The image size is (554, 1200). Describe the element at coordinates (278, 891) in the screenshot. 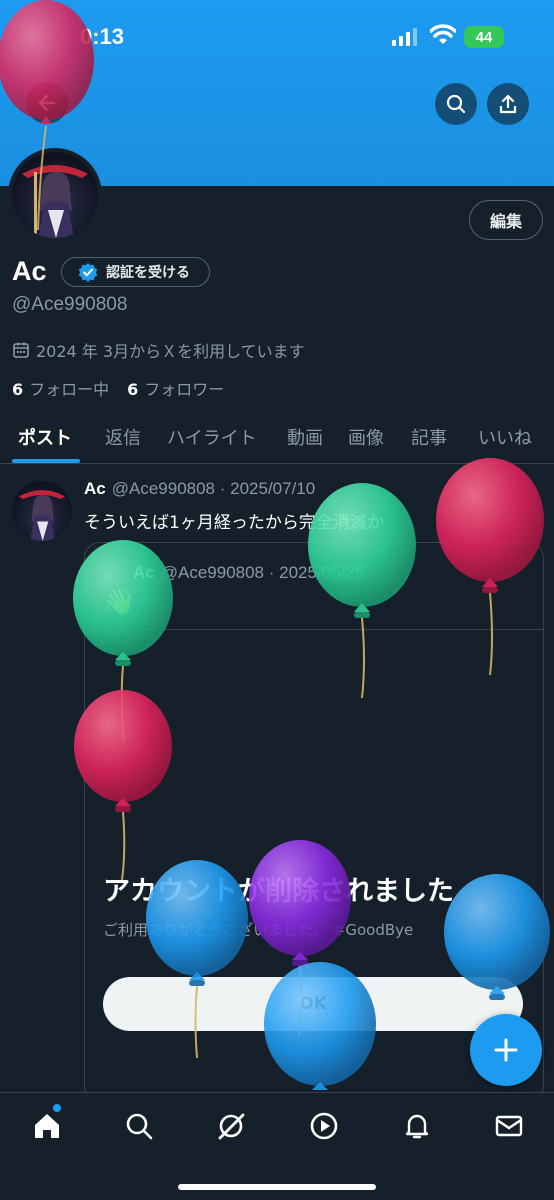

I see `deleted-title: アカウントが削除されました` at that location.